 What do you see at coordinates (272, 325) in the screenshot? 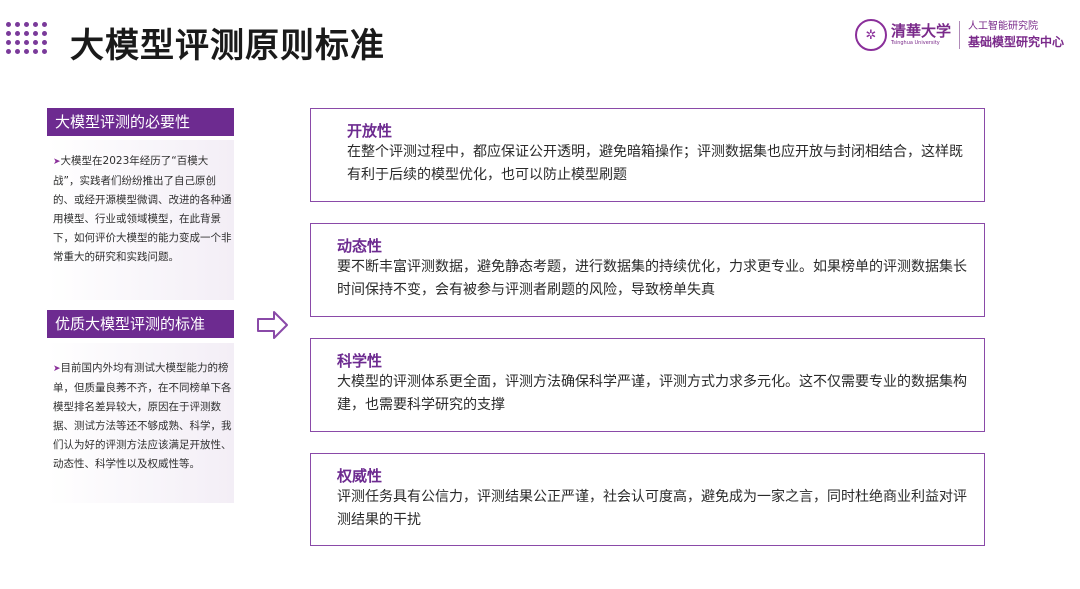
I see `right-arrow-icon` at bounding box center [272, 325].